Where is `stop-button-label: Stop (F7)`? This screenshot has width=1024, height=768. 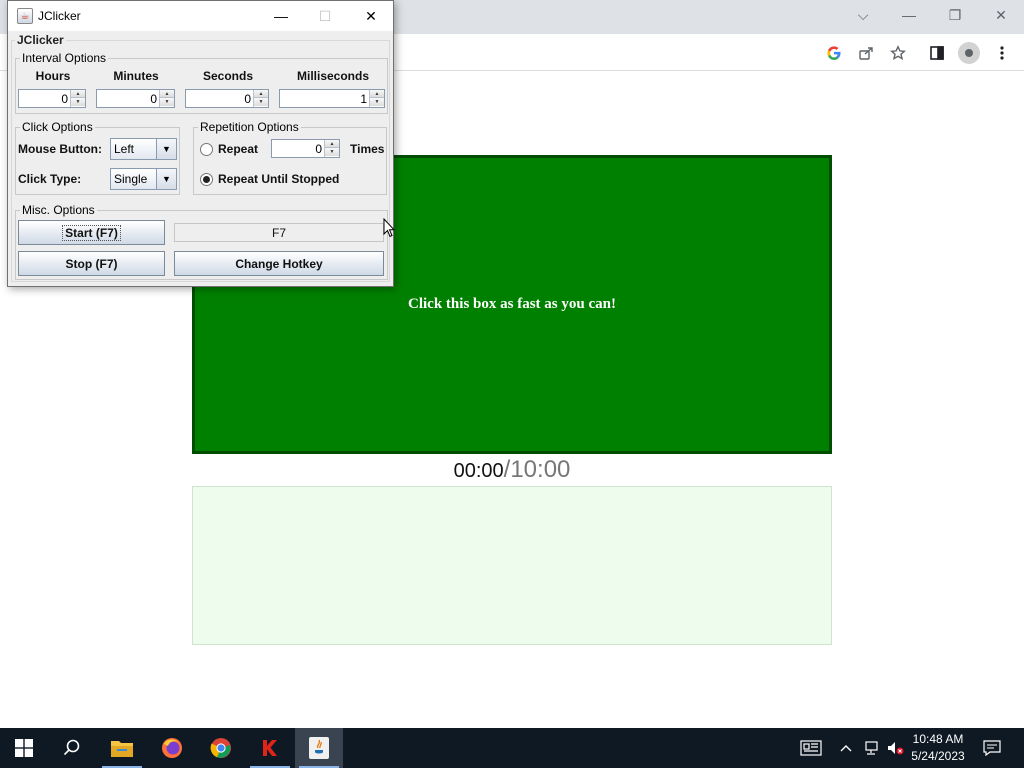 stop-button-label: Stop (F7) is located at coordinates (91, 263).